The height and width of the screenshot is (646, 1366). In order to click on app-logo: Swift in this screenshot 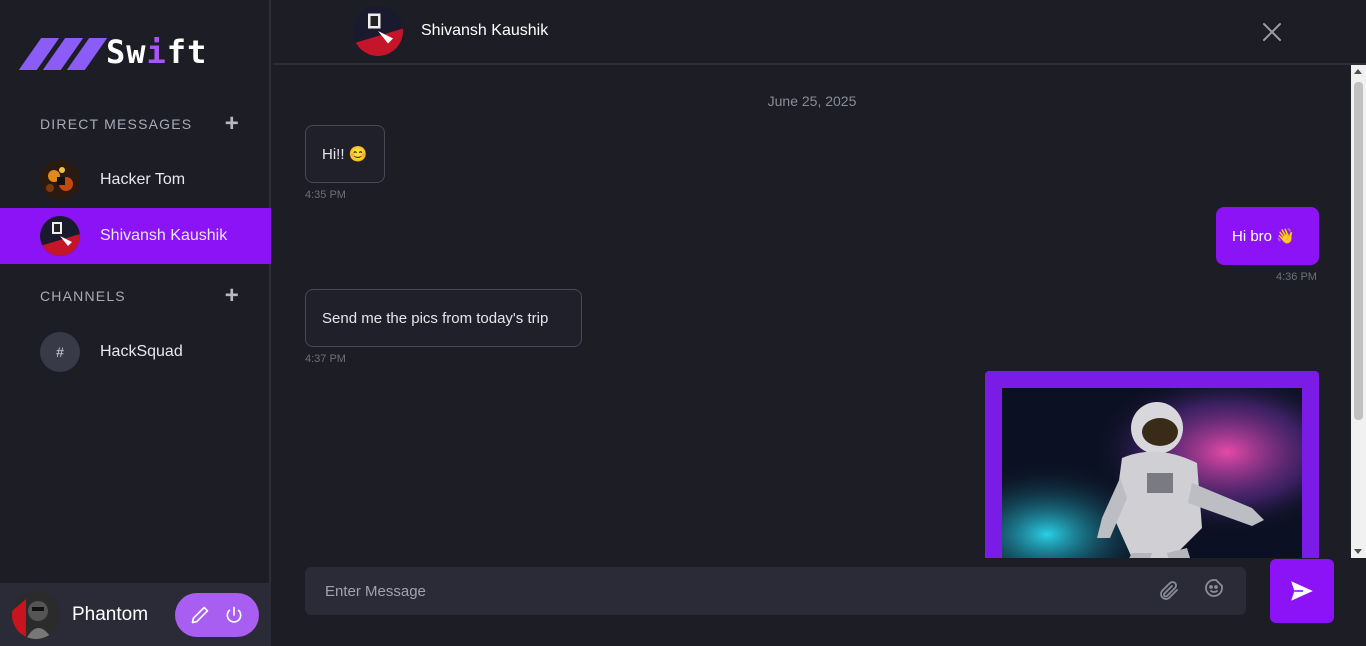, I will do `click(113, 52)`.